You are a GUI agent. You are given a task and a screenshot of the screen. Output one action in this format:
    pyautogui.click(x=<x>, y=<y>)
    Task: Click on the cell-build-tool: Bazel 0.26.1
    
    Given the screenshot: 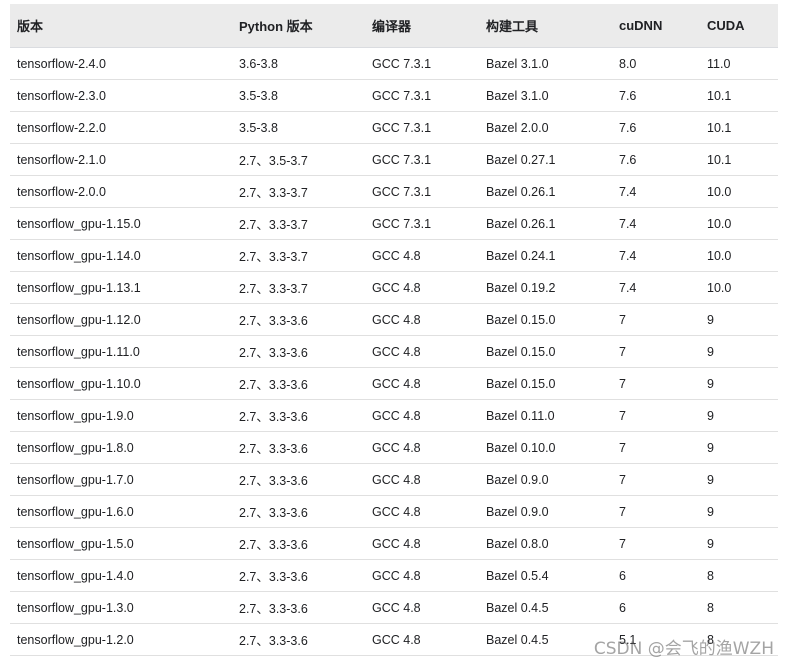 What is the action you would take?
    pyautogui.click(x=545, y=223)
    